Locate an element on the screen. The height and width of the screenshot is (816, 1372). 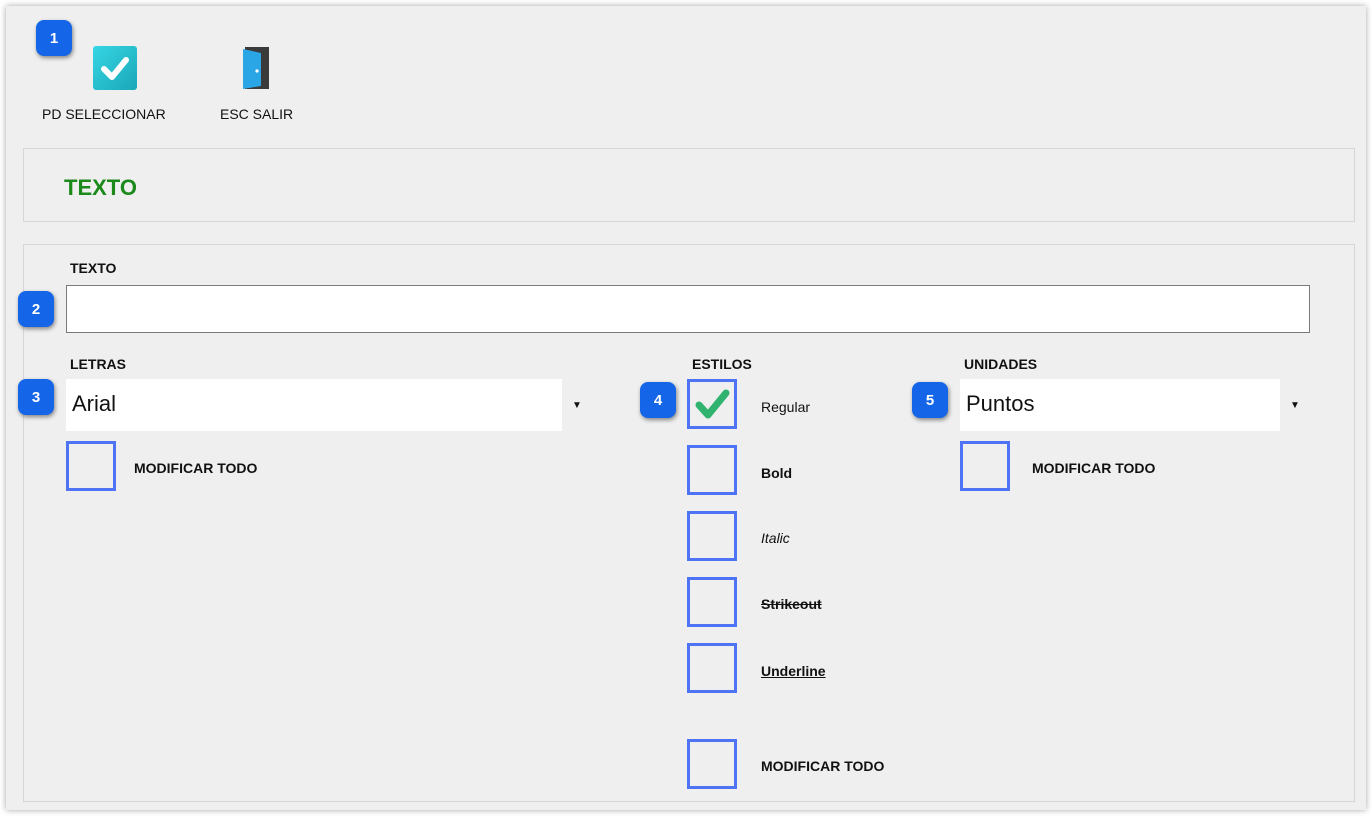
style-strikeout-checkbox is located at coordinates (712, 602).